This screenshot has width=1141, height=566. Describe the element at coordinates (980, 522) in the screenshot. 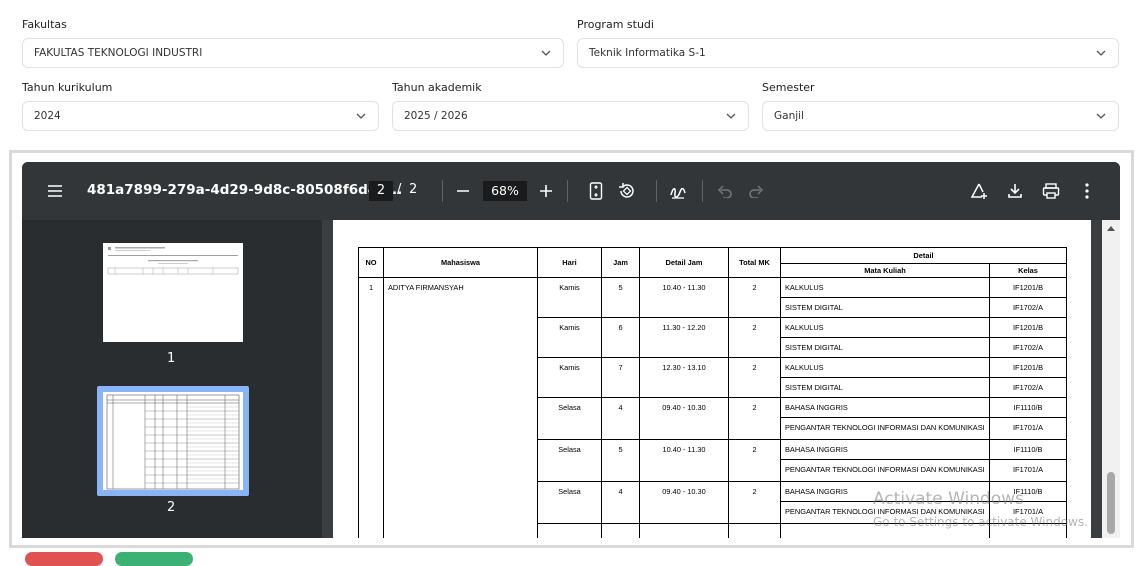

I see `activate-windows-subtitle: Go to Settings to activate Windows.` at that location.